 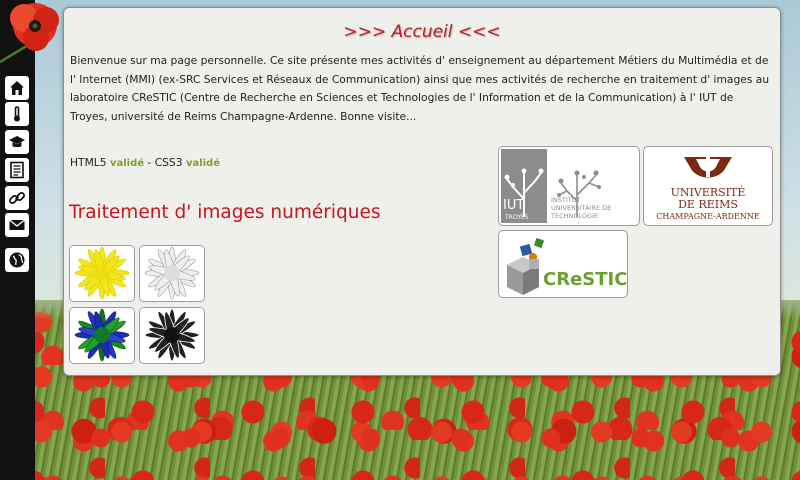 What do you see at coordinates (17, 260) in the screenshot?
I see `globe-icon` at bounding box center [17, 260].